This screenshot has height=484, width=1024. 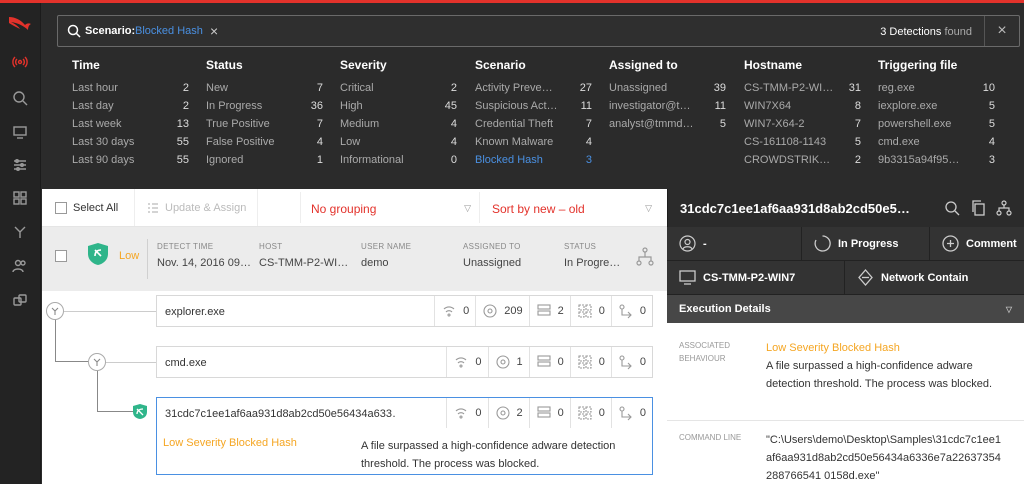 I want to click on facet-row: Last week 13, so click(x=130, y=124).